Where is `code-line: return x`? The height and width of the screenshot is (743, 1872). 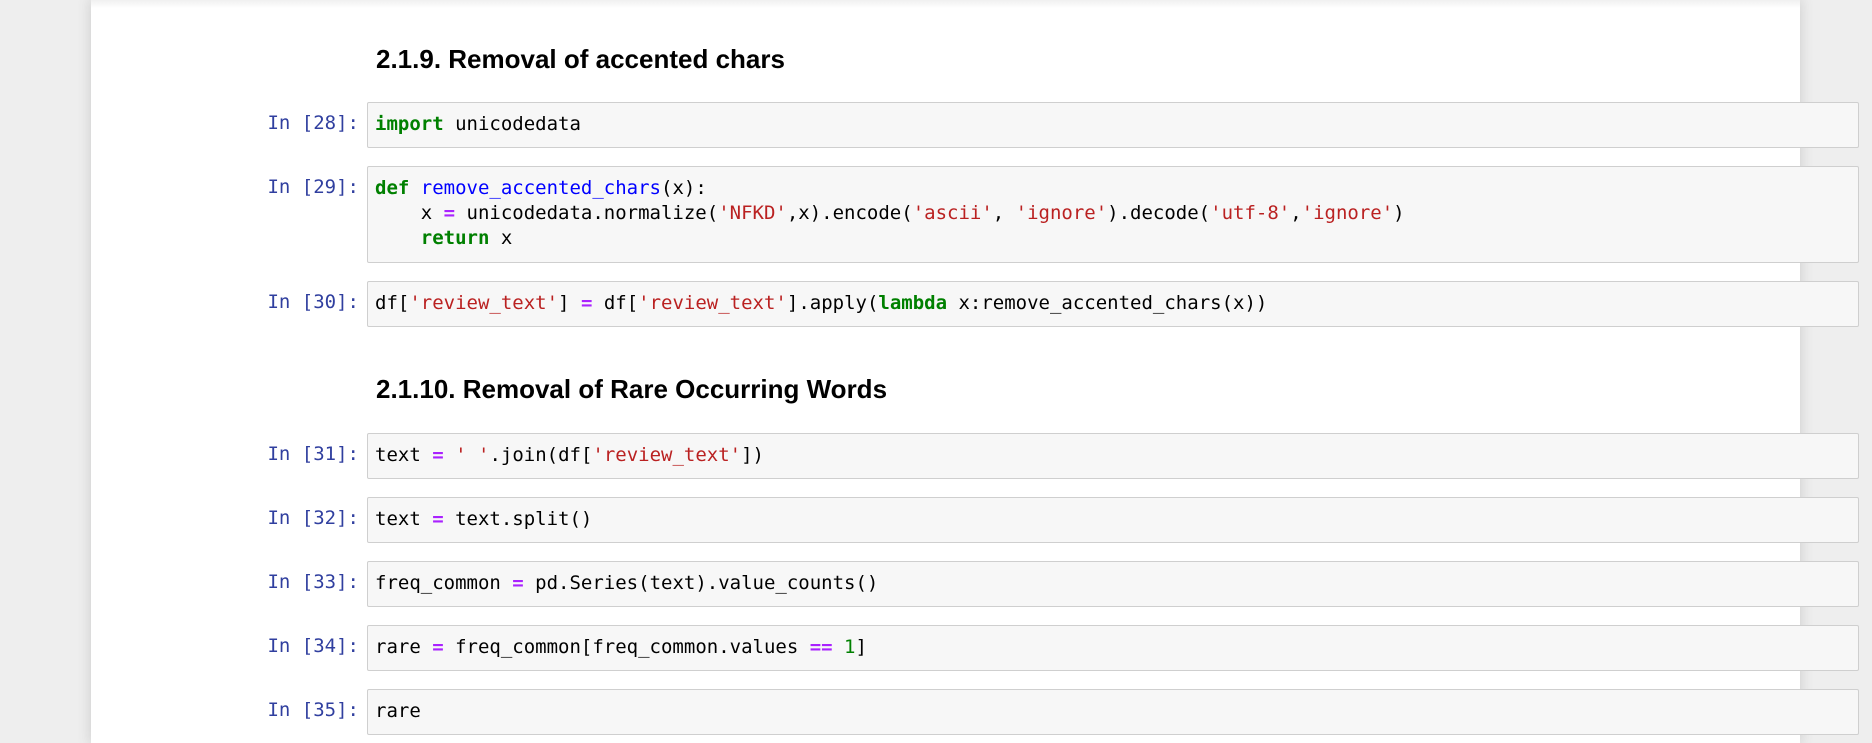 code-line: return x is located at coordinates (1113, 238).